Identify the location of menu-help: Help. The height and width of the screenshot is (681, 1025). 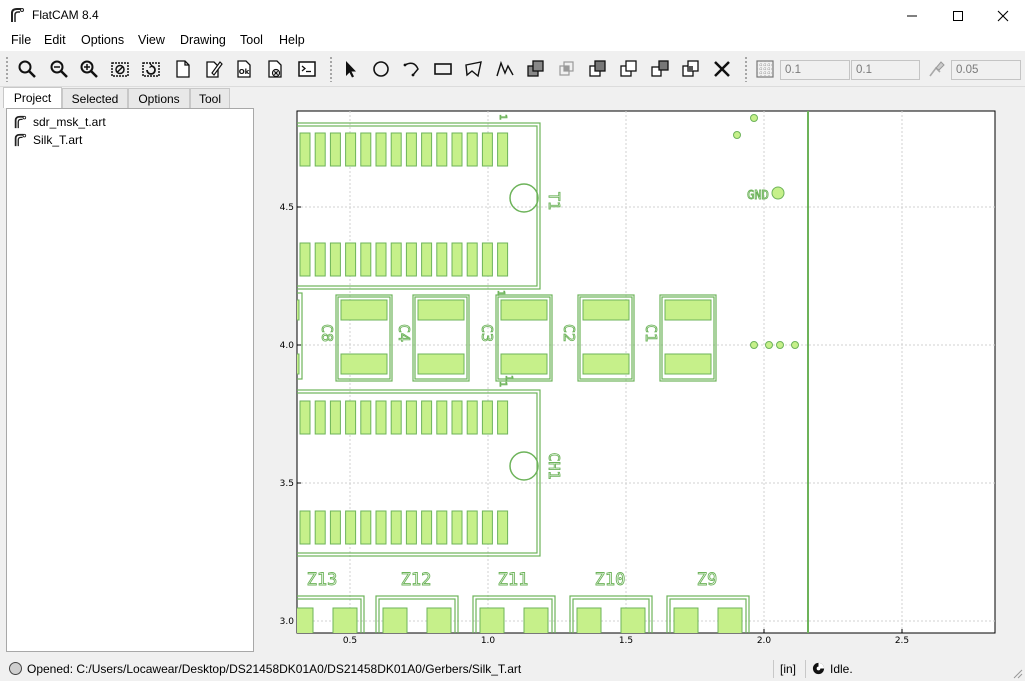
(292, 40).